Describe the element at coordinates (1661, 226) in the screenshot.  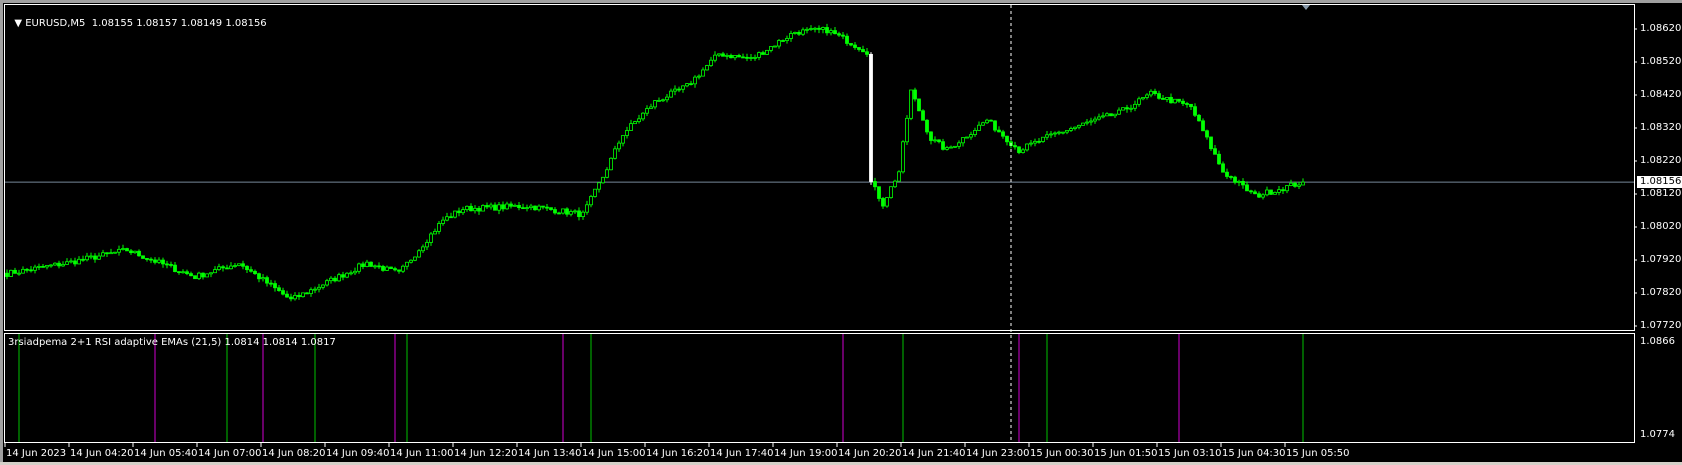
I see `price-axis-label: 1.08020` at that location.